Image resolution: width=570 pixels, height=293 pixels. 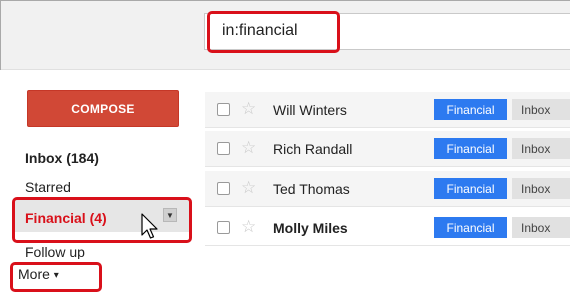 I want to click on email-sender: Molly Miles, so click(x=310, y=228).